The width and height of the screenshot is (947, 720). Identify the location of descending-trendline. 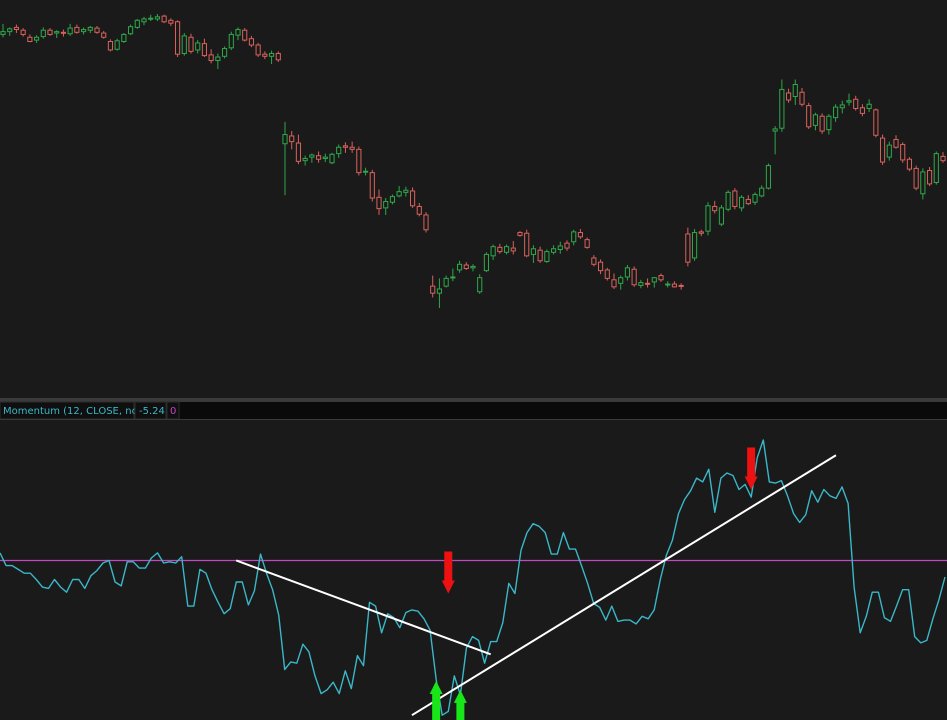
(363, 607).